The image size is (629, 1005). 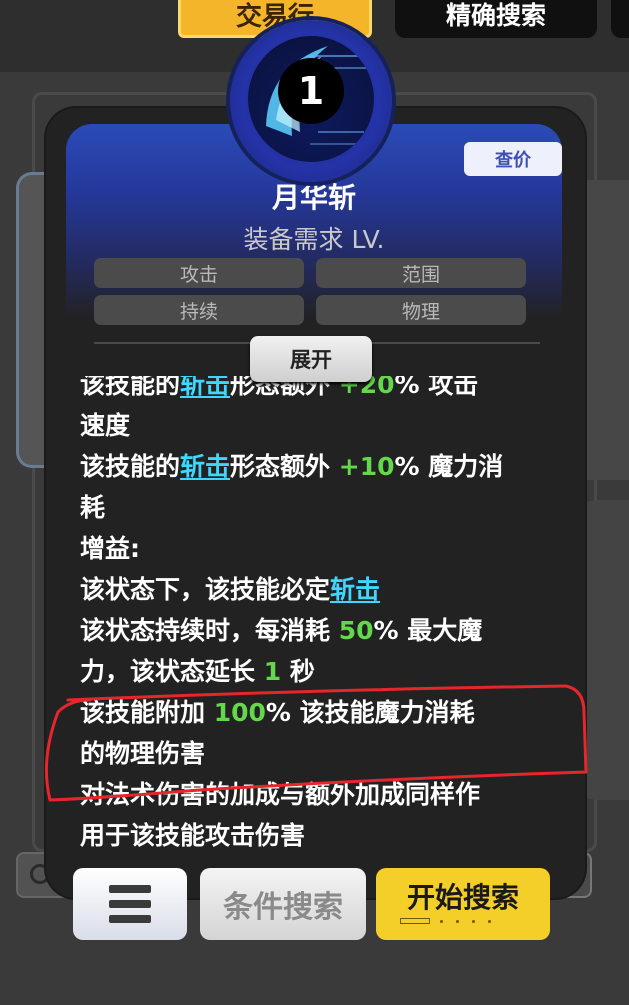 I want to click on desc-text: 该状态下，该技能必定, so click(x=205, y=589).